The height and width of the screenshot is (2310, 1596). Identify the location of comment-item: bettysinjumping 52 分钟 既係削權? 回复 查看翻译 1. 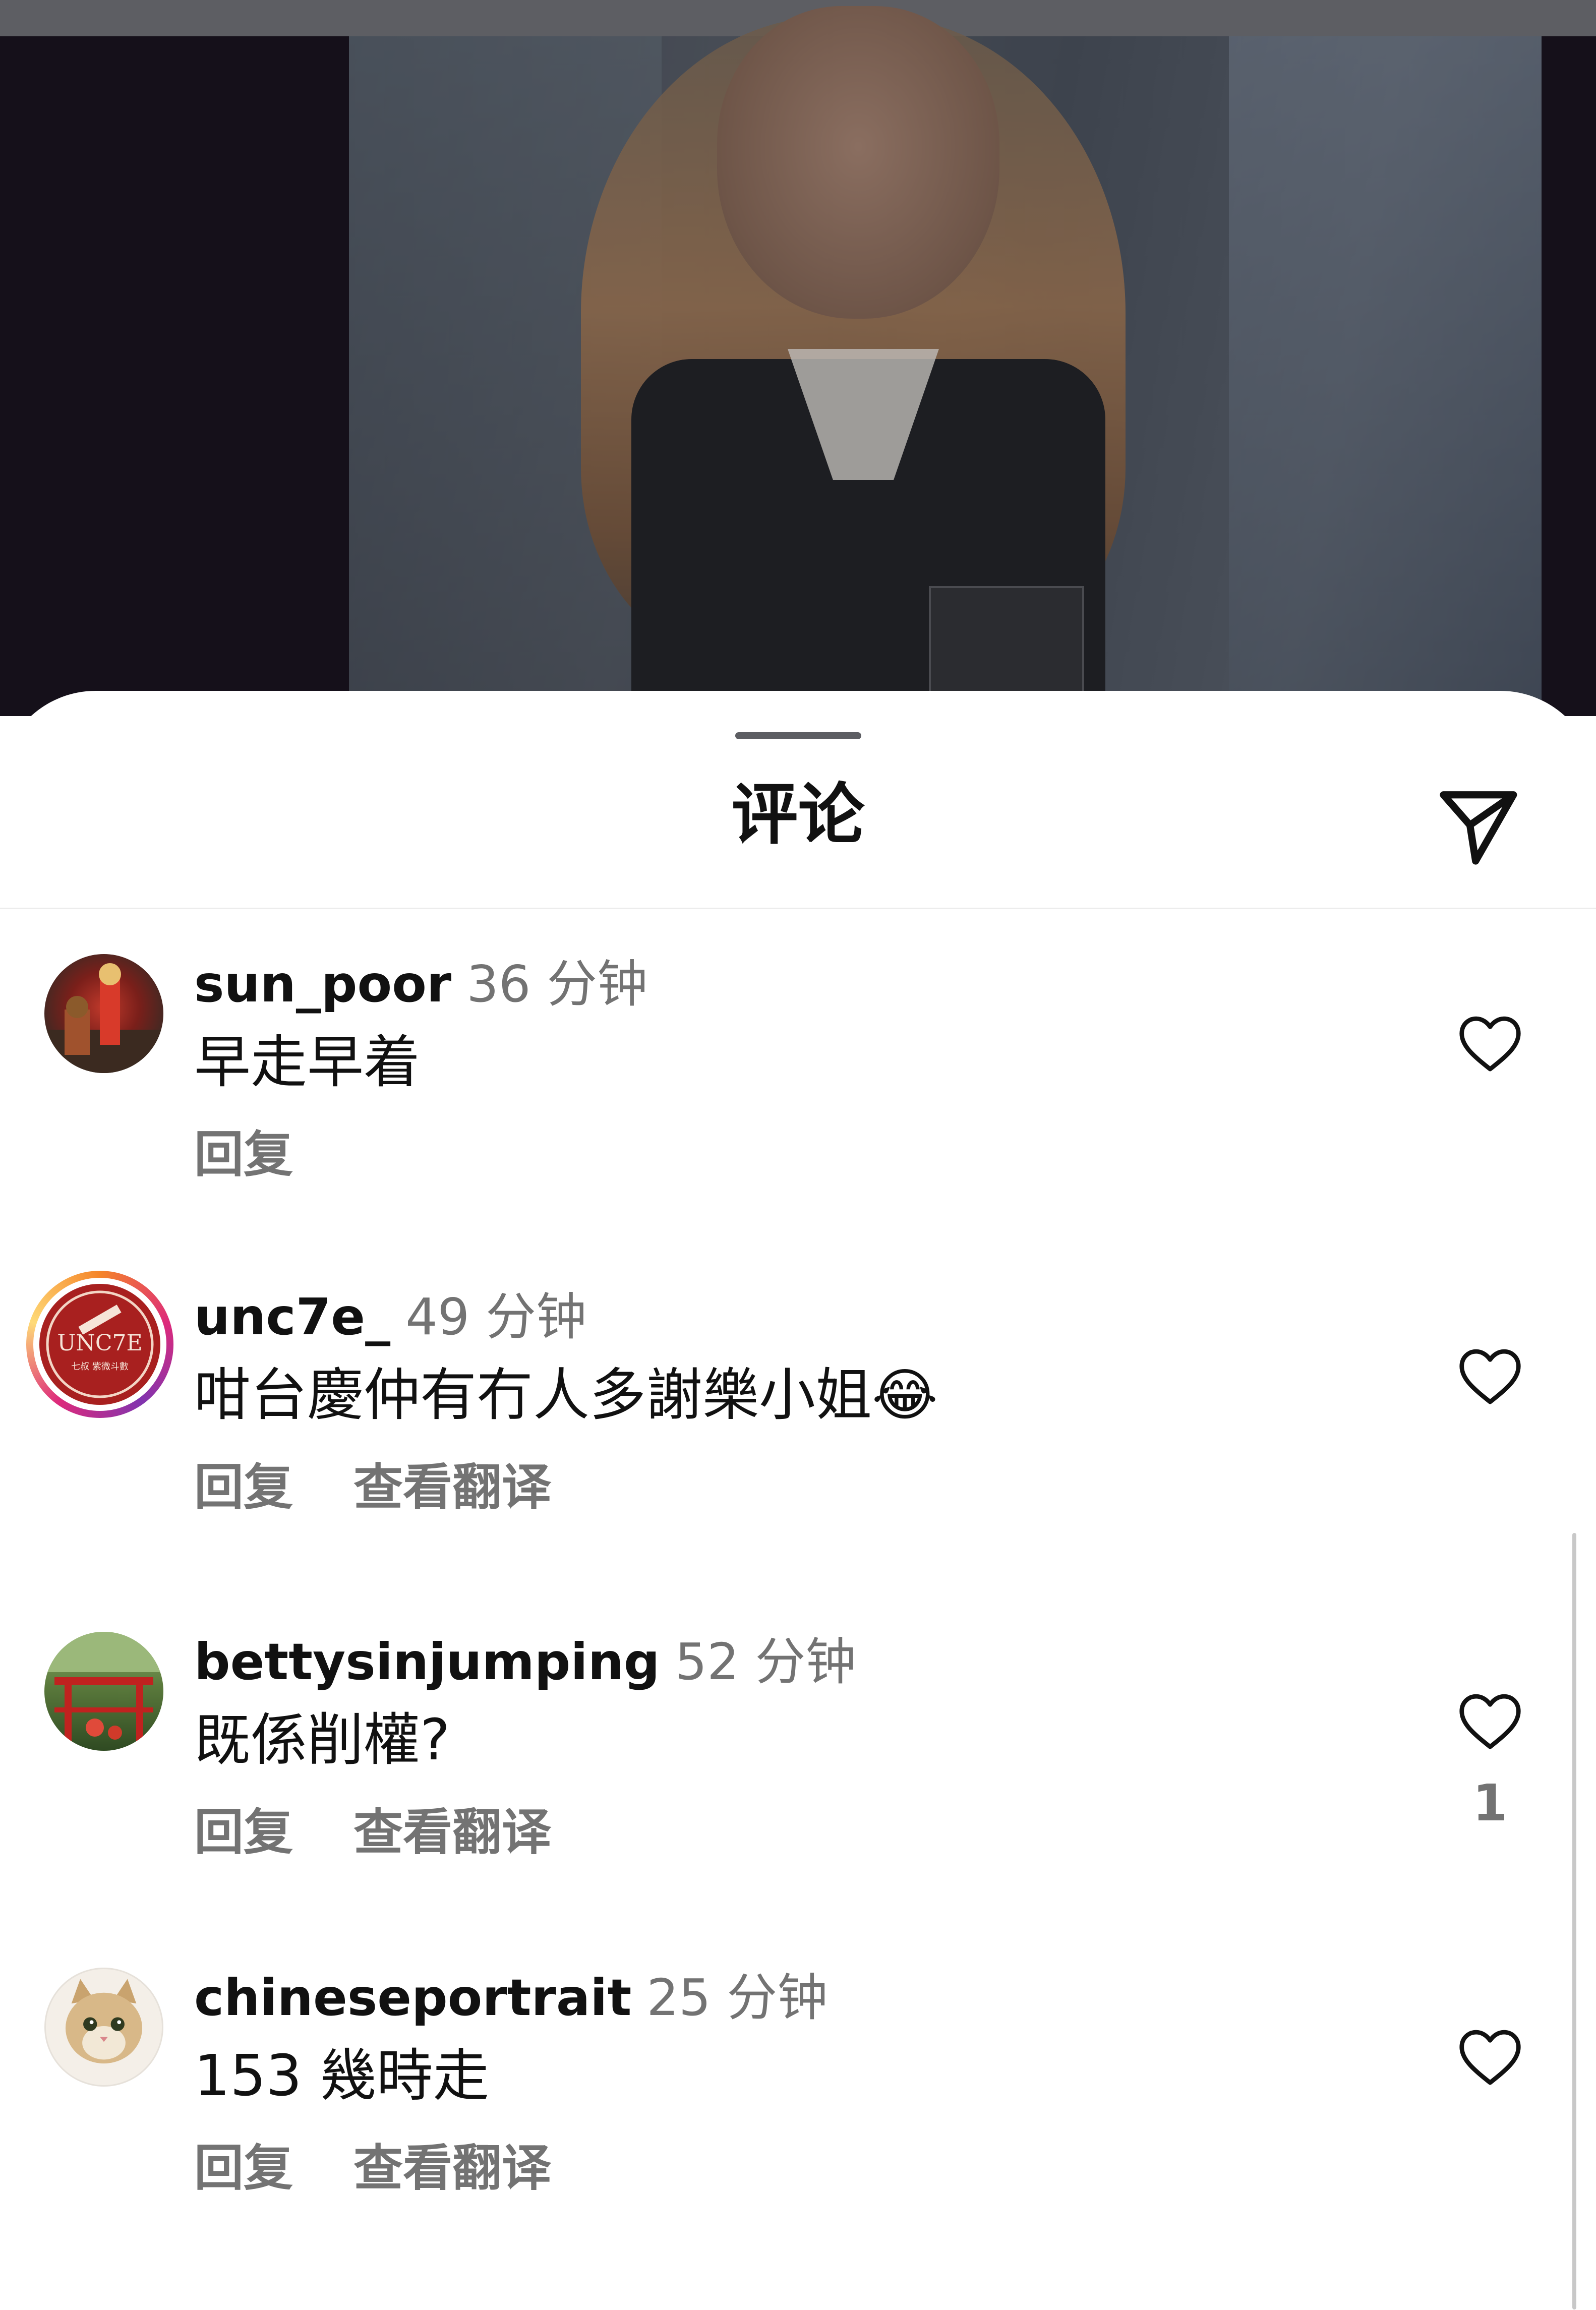
(786, 1773).